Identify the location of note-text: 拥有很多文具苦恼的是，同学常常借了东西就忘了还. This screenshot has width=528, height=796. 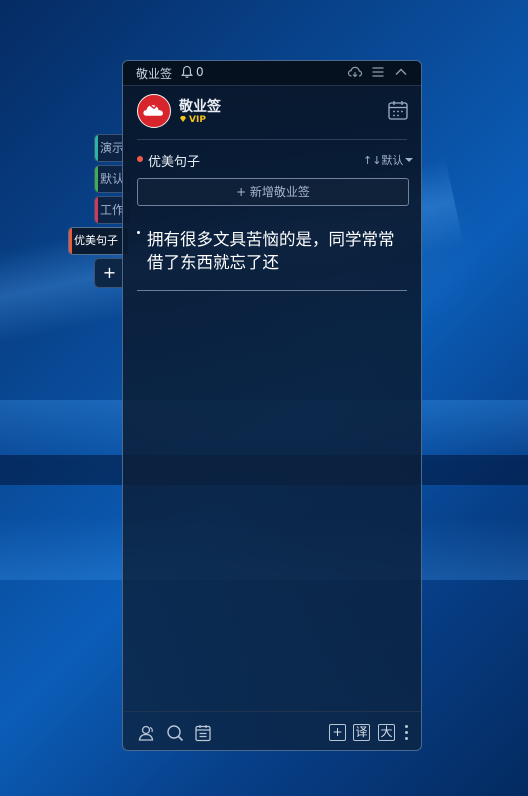
(278, 251).